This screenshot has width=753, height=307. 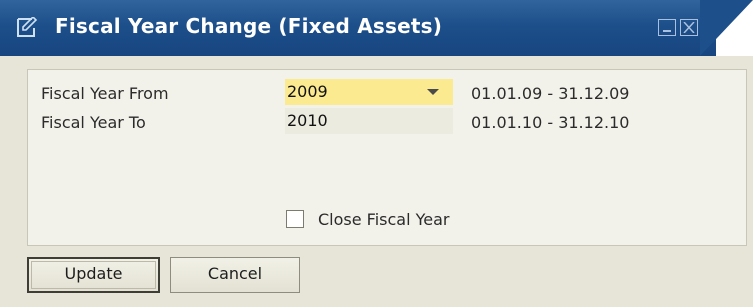 I want to click on window-title: Fiscal Year Change (Fixed Assets), so click(x=249, y=26).